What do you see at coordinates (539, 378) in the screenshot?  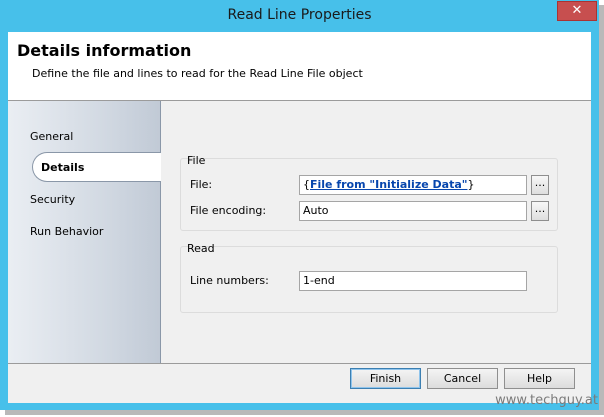 I see `help-button: Help` at bounding box center [539, 378].